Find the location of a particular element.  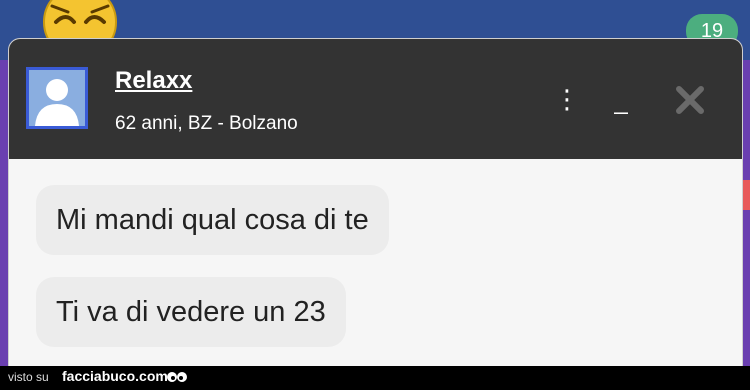

footer-bar: visto su facciabuco.com is located at coordinates (375, 378).